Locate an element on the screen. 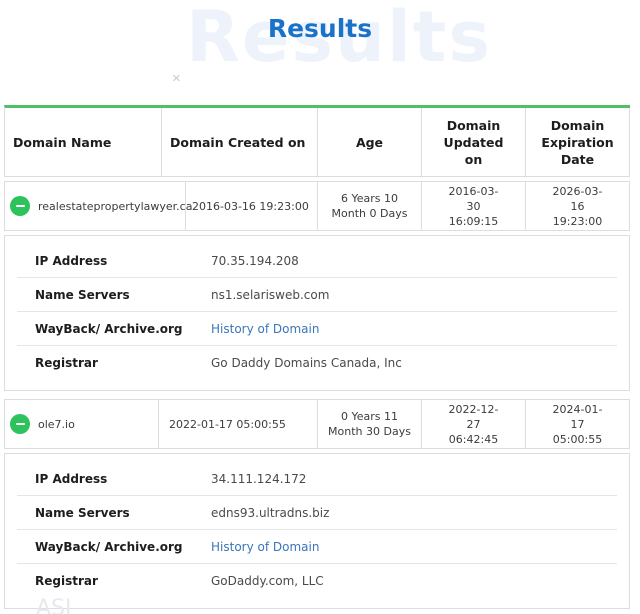  detail-row-name-servers: Name Servers edns93.ultradns.biz is located at coordinates (317, 513).